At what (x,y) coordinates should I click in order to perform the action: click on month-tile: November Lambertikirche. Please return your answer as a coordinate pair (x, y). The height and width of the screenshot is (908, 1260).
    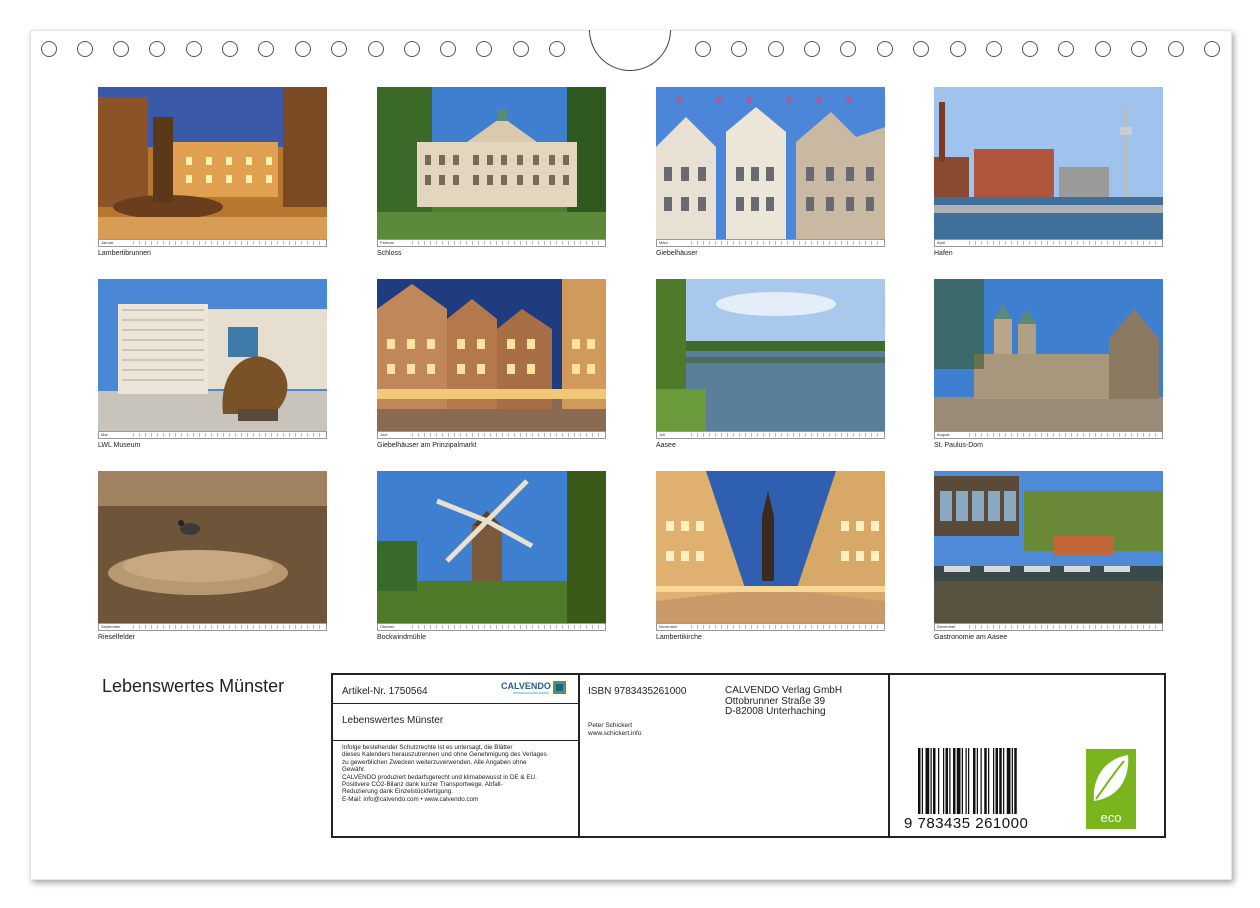
    Looking at the image, I should click on (770, 557).